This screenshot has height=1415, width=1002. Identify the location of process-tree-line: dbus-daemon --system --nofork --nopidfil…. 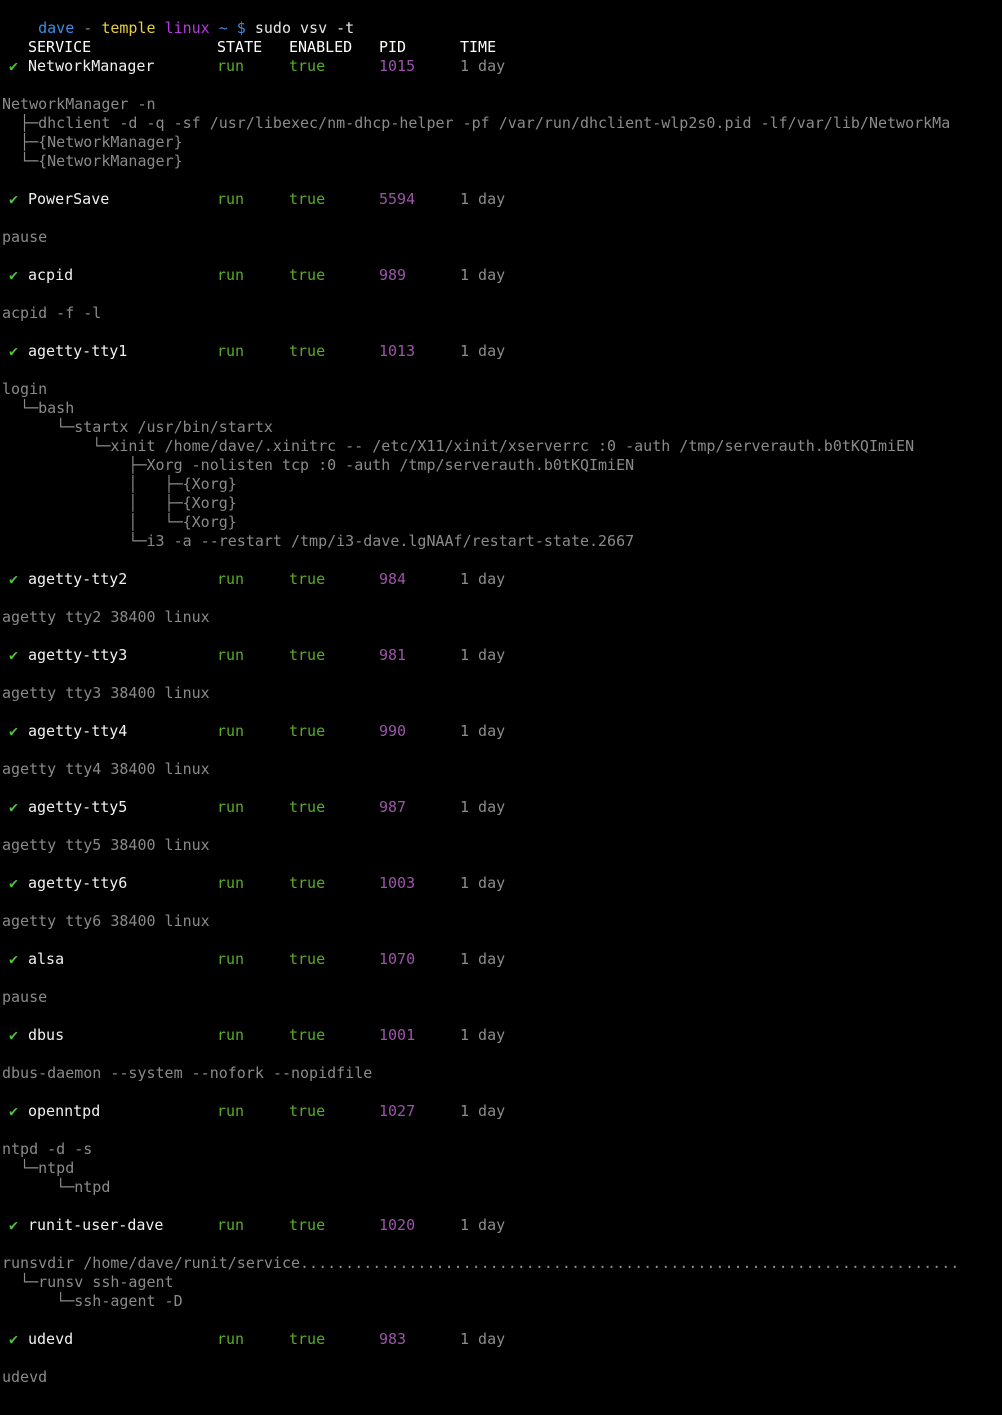
(187, 1073).